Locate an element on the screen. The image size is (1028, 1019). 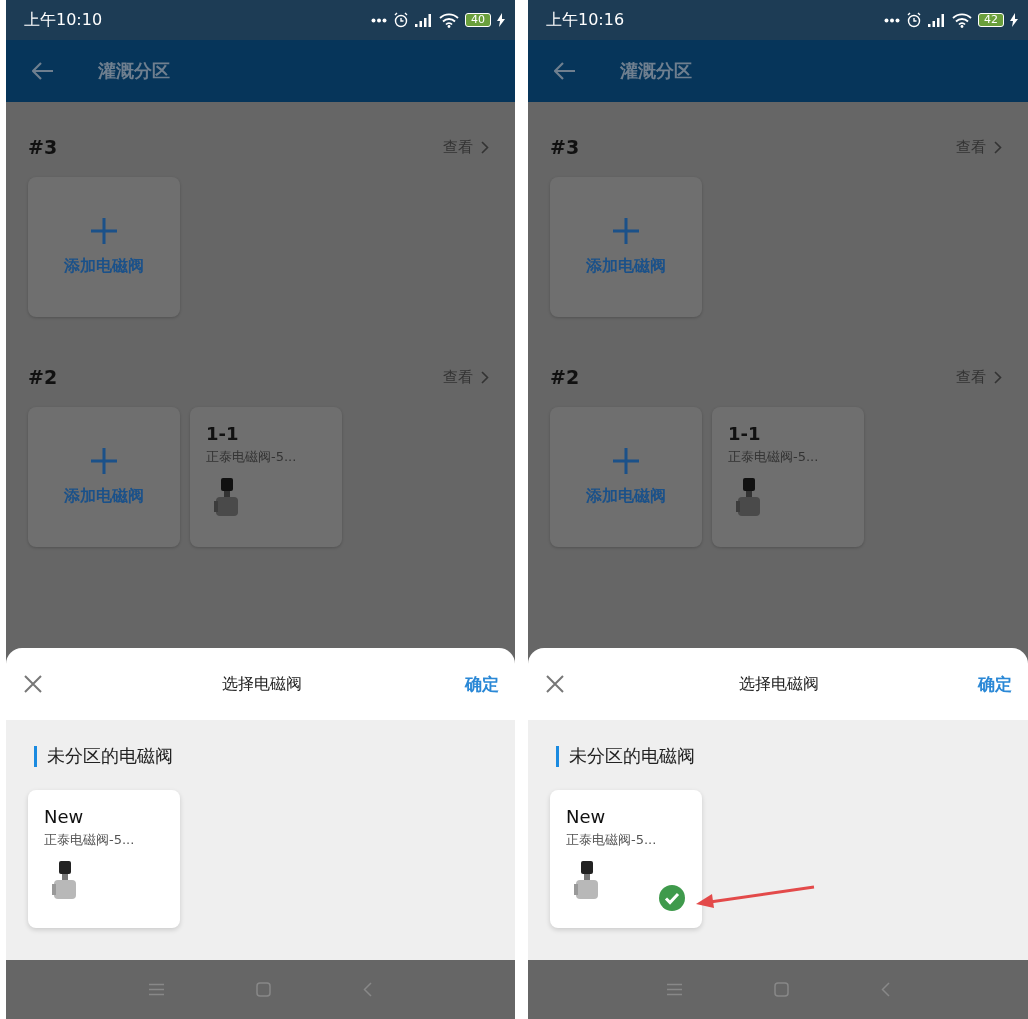
battery-indicator: 40 is located at coordinates (478, 20).